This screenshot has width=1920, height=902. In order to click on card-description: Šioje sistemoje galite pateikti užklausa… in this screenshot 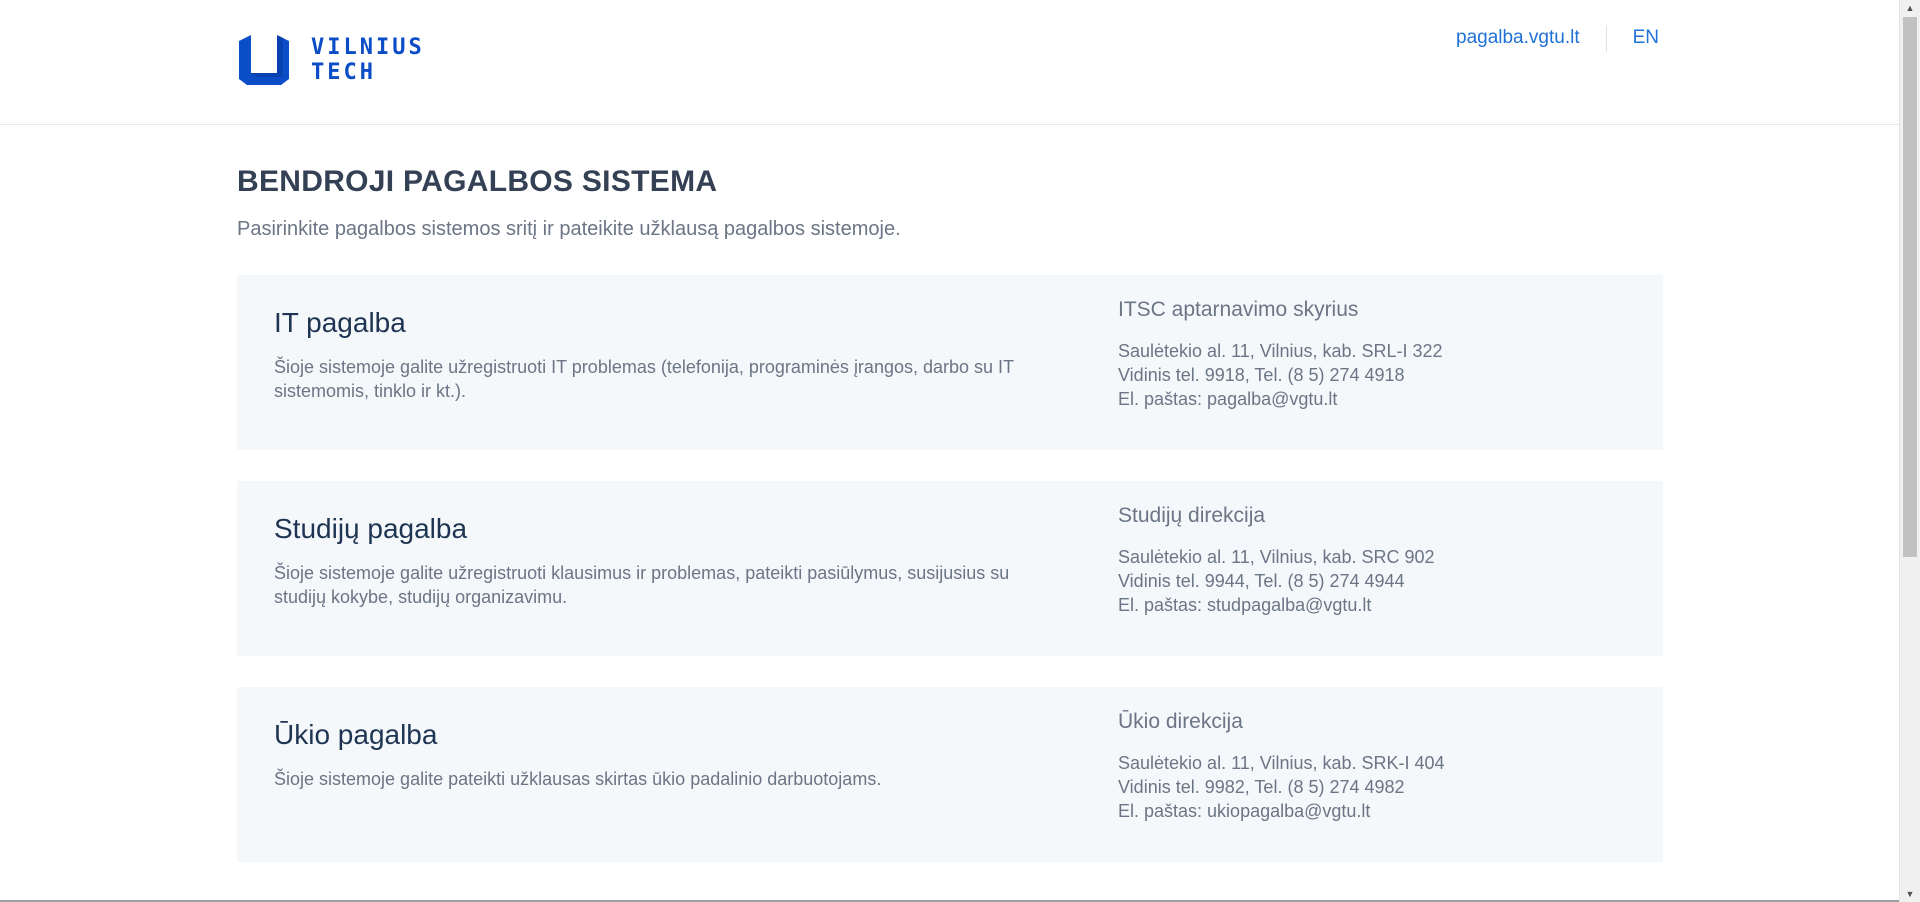, I will do `click(578, 779)`.